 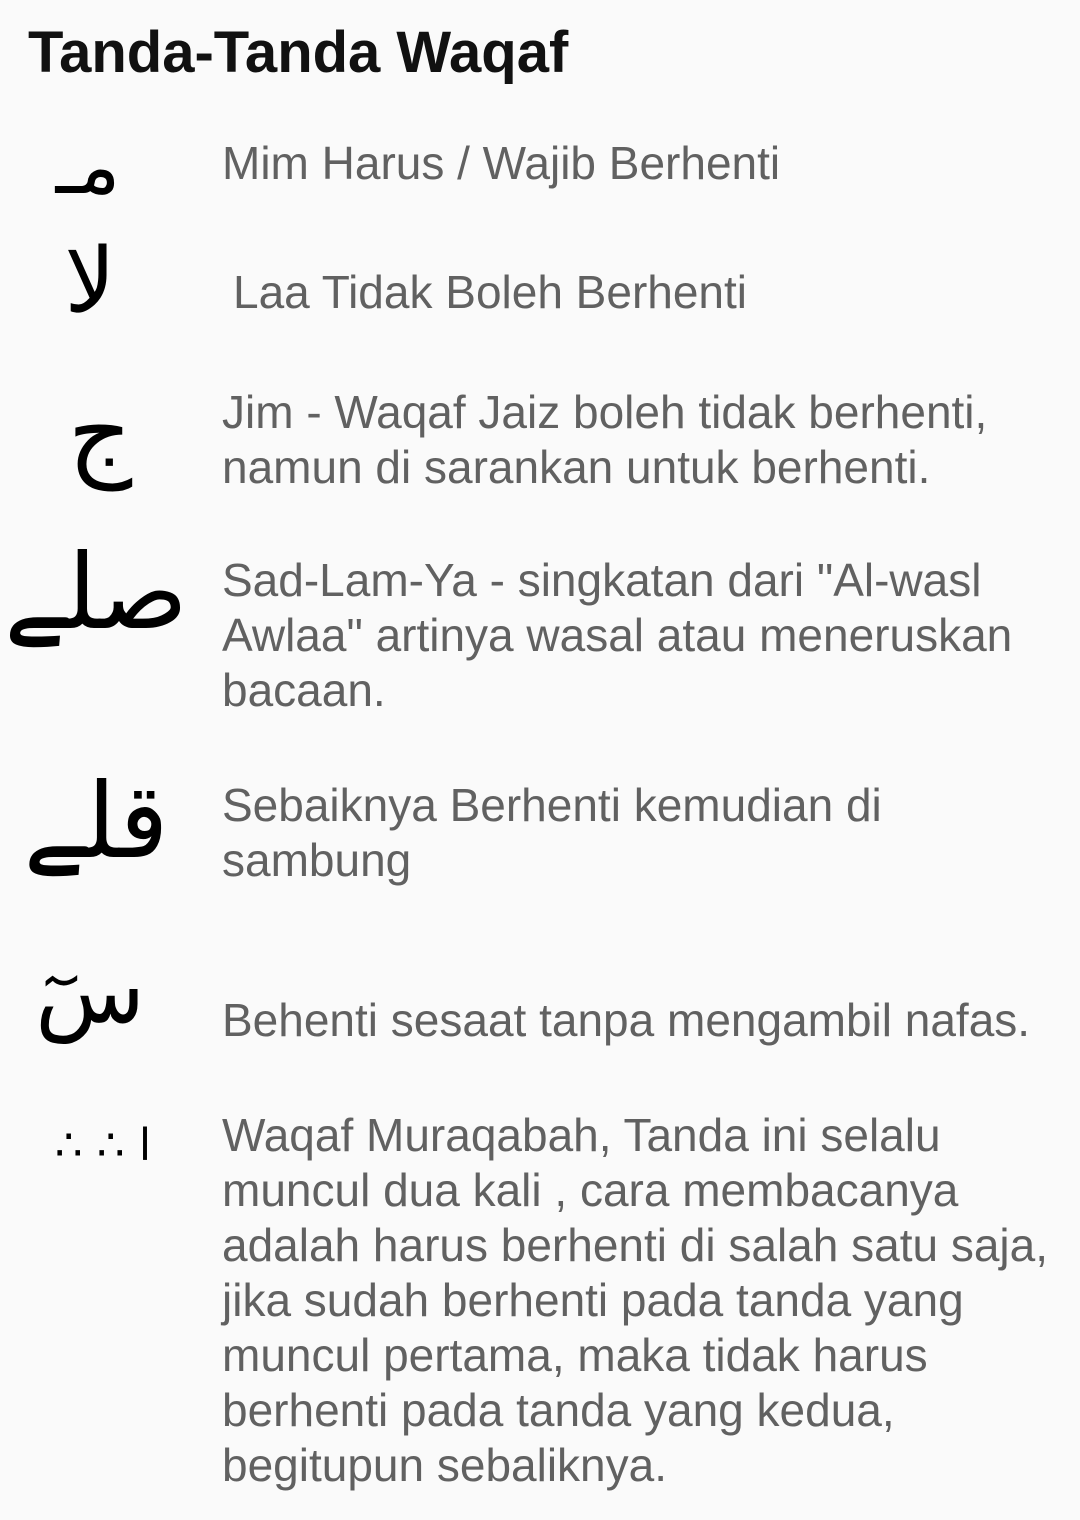 What do you see at coordinates (501, 163) in the screenshot?
I see `waqaf-description-mim: Mim Harus / Wajib Berhenti` at bounding box center [501, 163].